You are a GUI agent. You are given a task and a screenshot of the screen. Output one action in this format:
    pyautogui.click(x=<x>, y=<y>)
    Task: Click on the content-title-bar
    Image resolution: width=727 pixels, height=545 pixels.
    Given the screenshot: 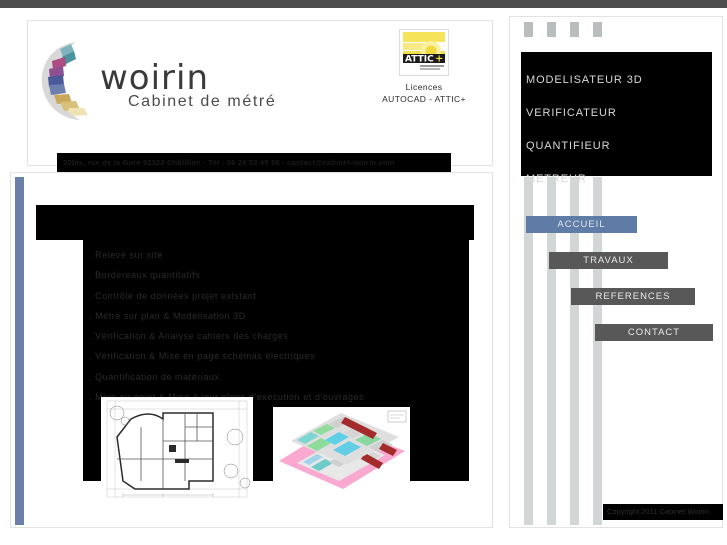 What is the action you would take?
    pyautogui.click(x=255, y=222)
    